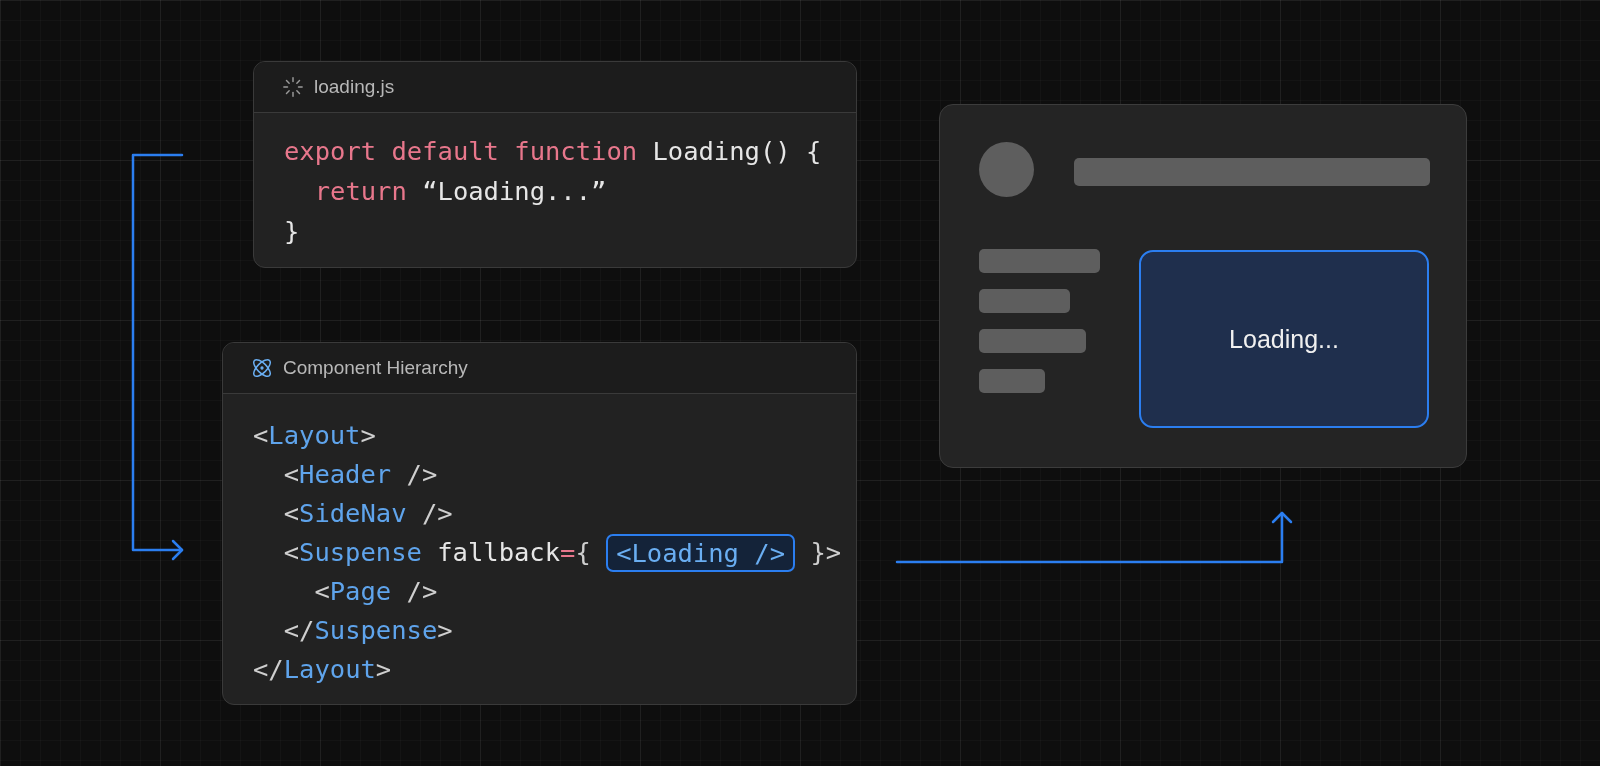 This screenshot has width=1600, height=766. I want to click on code-text: <Suspense fallback={, so click(437, 552).